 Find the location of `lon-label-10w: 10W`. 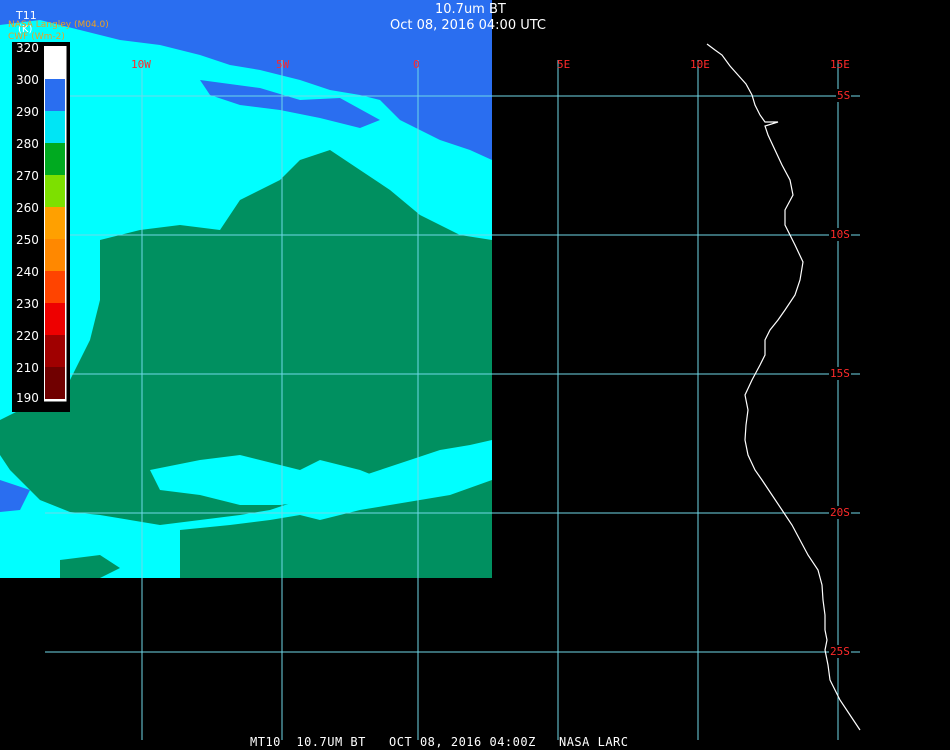

lon-label-10w: 10W is located at coordinates (141, 64).